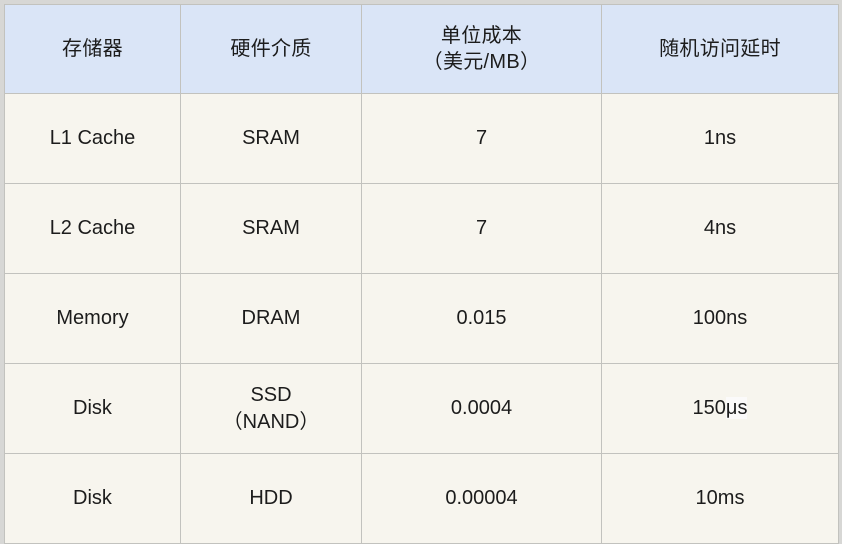  What do you see at coordinates (481, 408) in the screenshot?
I see `cell-cost: 0.0004` at bounding box center [481, 408].